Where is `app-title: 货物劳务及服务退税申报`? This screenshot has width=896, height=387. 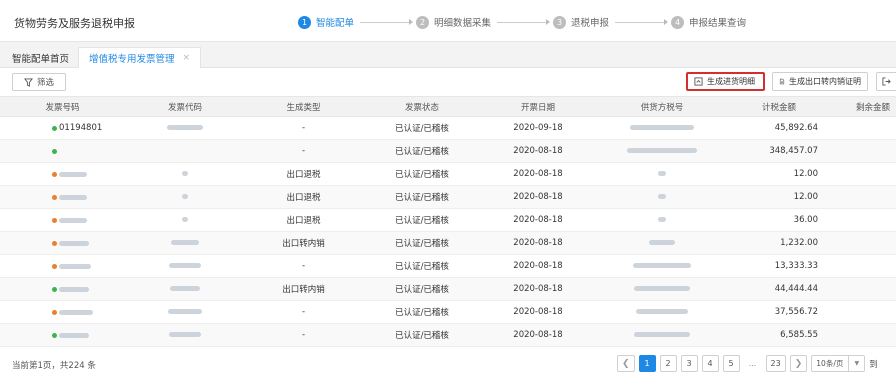
app-title: 货物劳务及服务退税申报 is located at coordinates (74, 23).